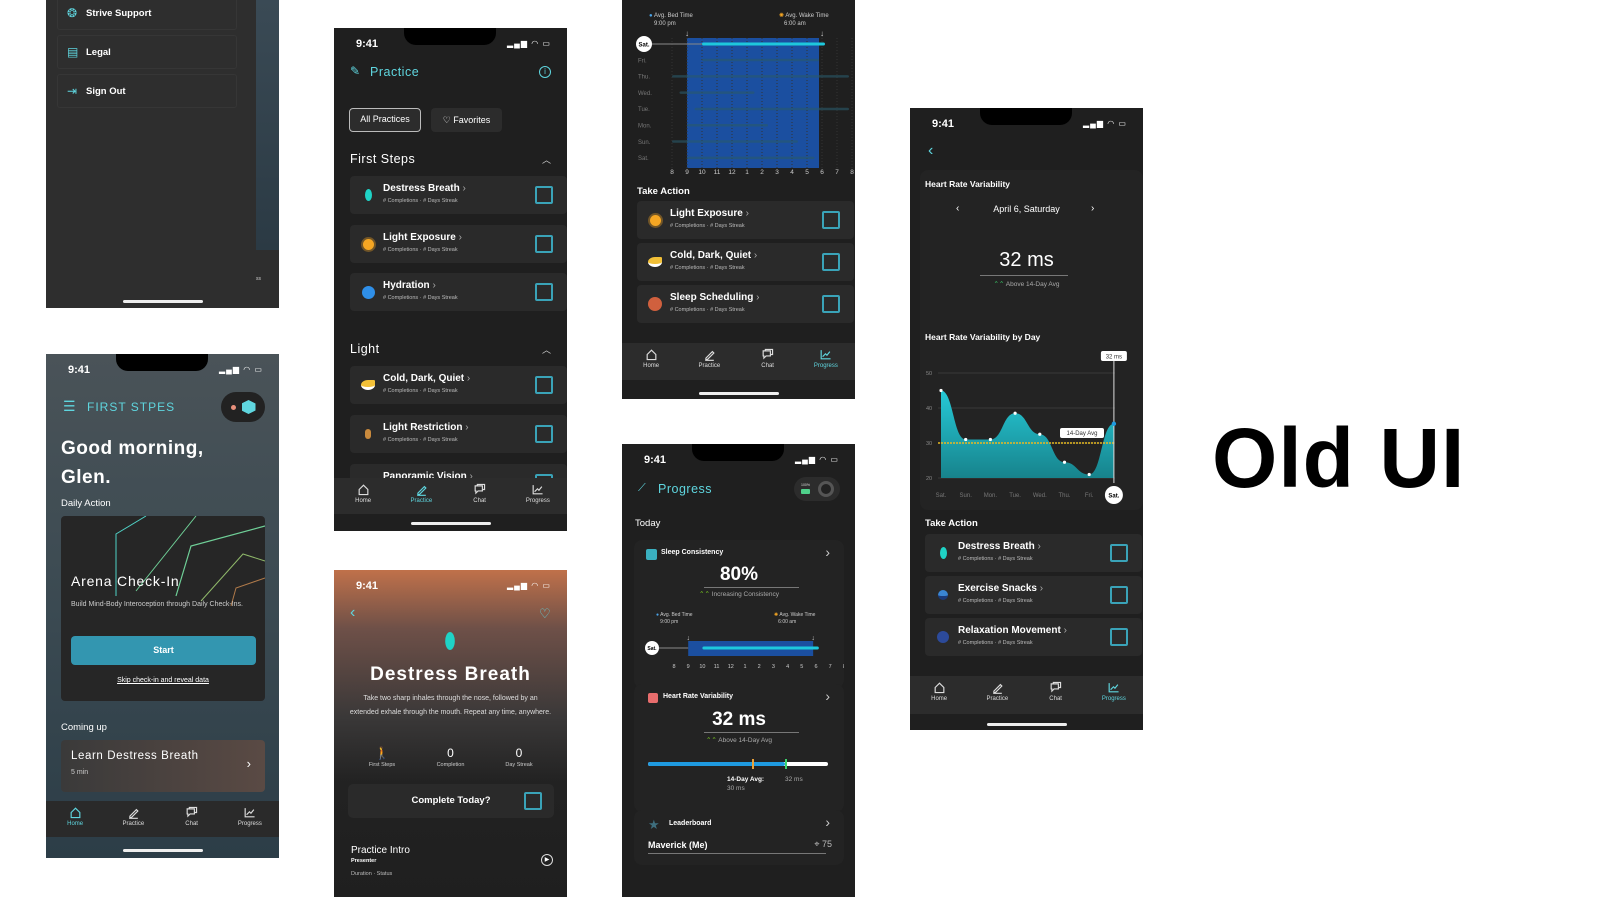 The height and width of the screenshot is (915, 1600). I want to click on hamburger-menu-icon: ☰, so click(69, 406).